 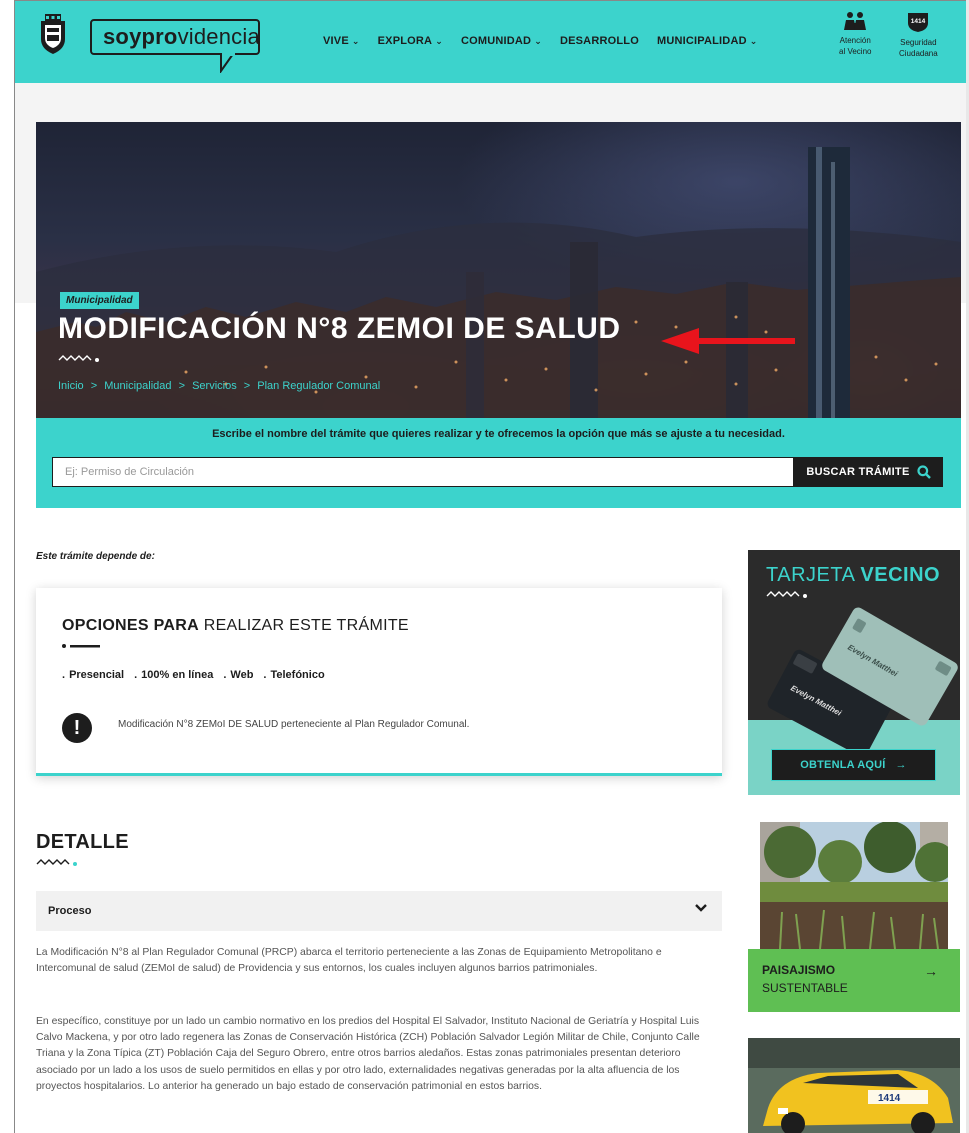 I want to click on nav-item-explora: EXPLORA ⌄, so click(x=410, y=41).